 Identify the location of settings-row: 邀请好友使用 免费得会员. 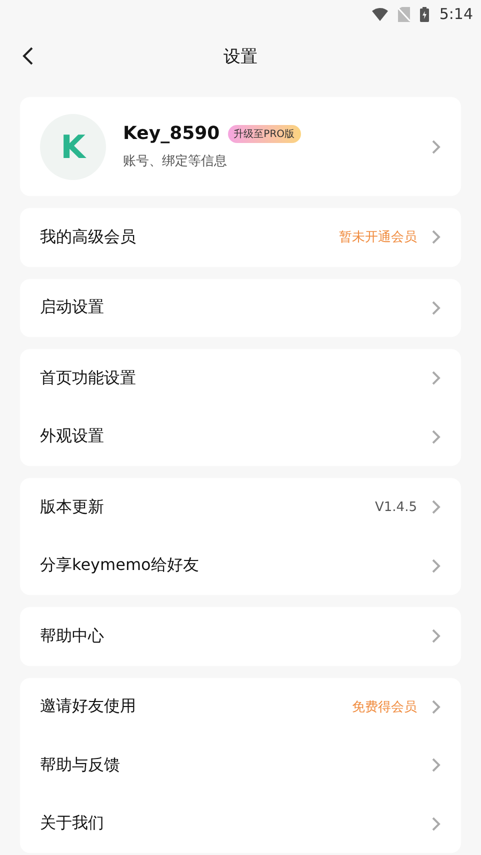
(240, 707).